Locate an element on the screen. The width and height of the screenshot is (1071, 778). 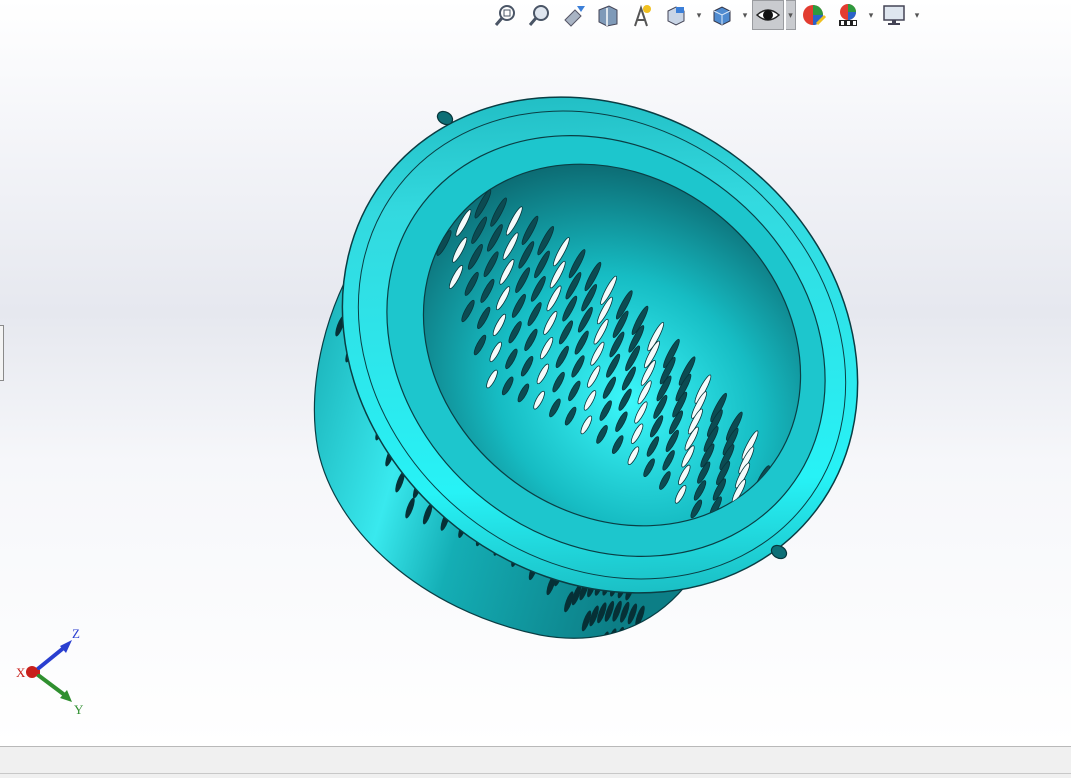
y-axis is located at coordinates (50, 684).